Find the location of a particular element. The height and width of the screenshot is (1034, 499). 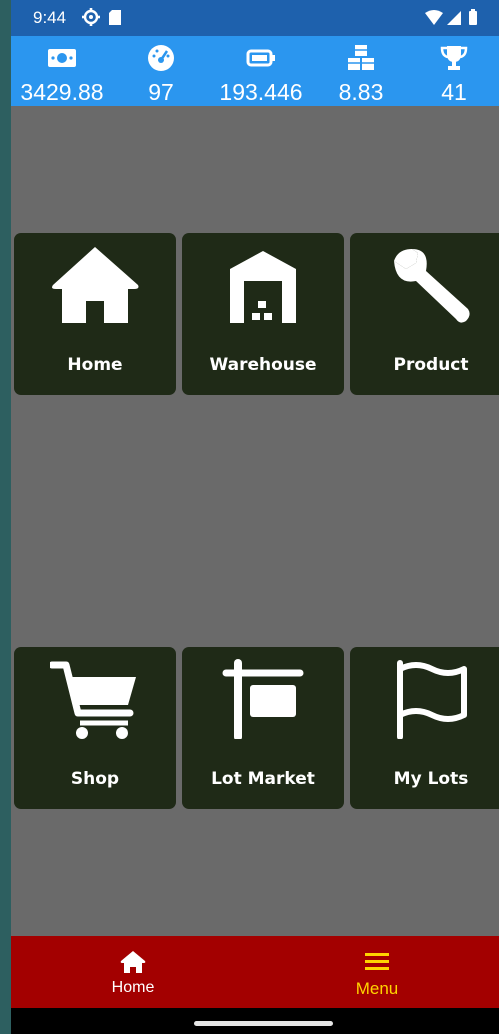

status-bar: 9:44 is located at coordinates (255, 18).